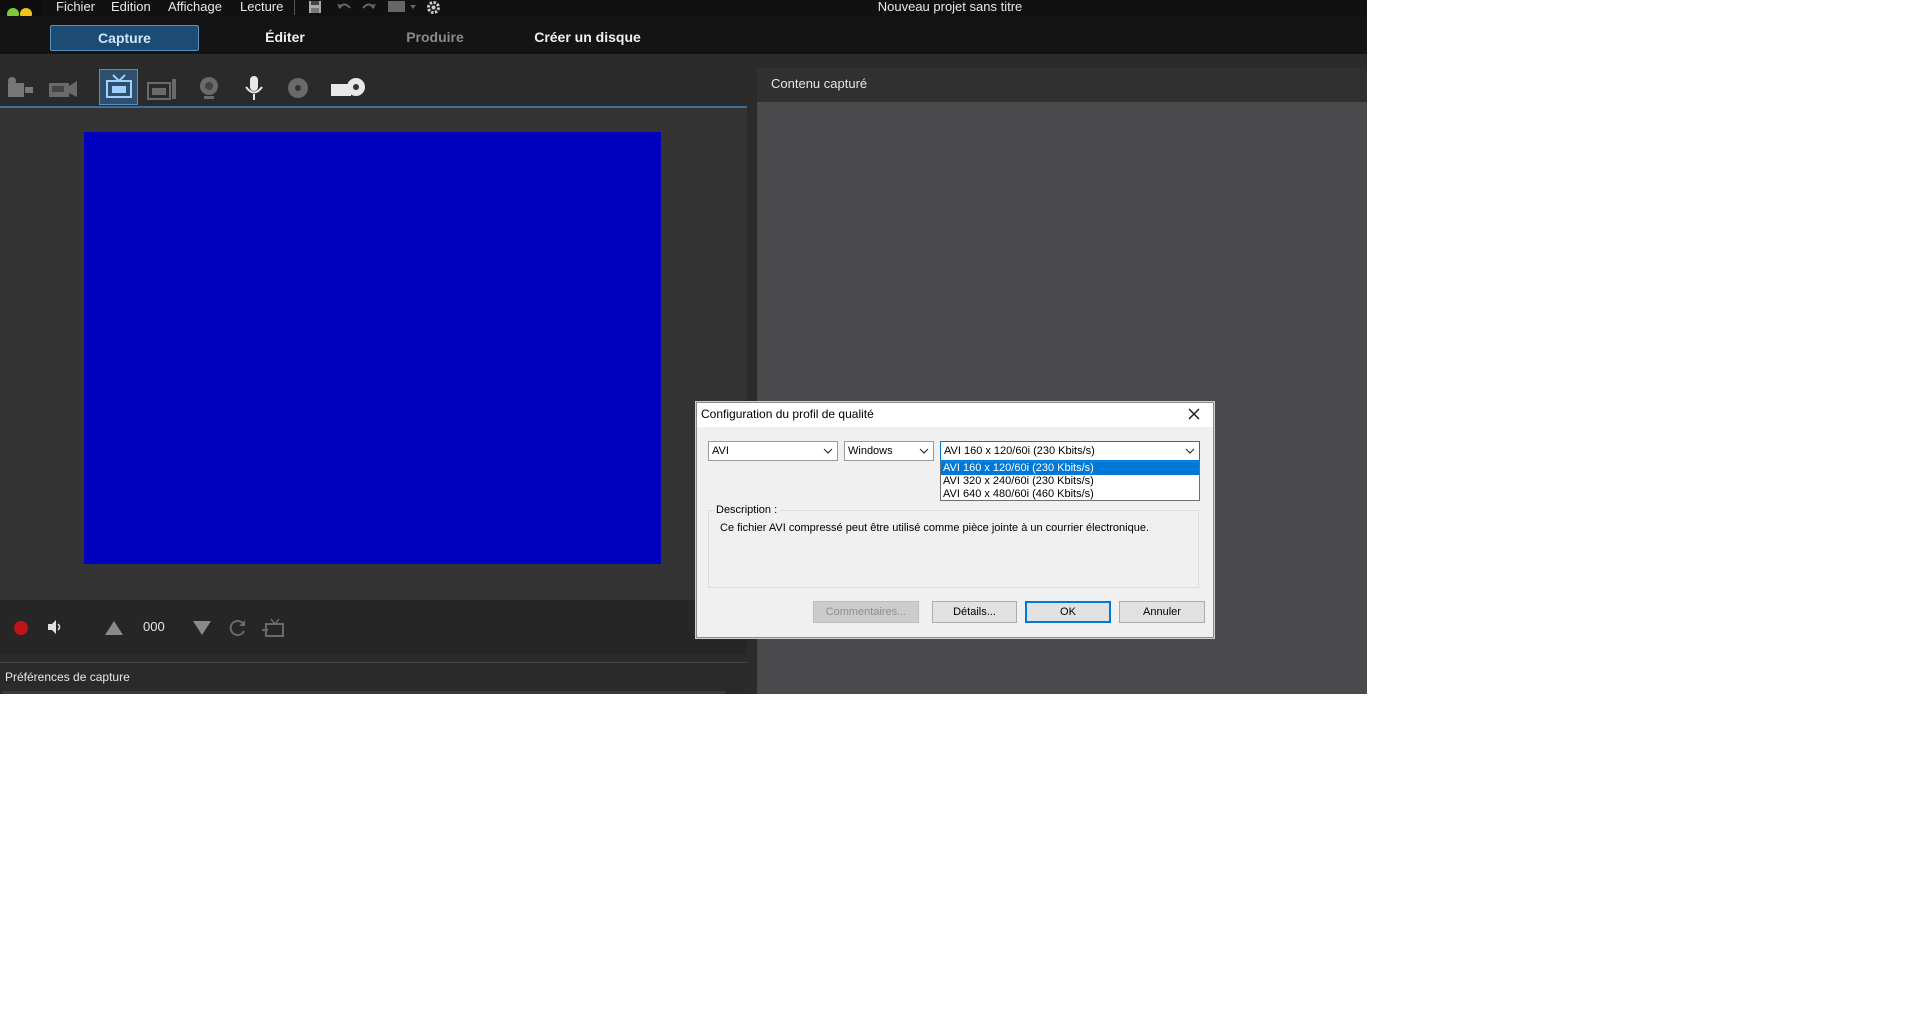 This screenshot has width=1914, height=1027. What do you see at coordinates (75, 8) in the screenshot?
I see `menu-fichier: Fichier` at bounding box center [75, 8].